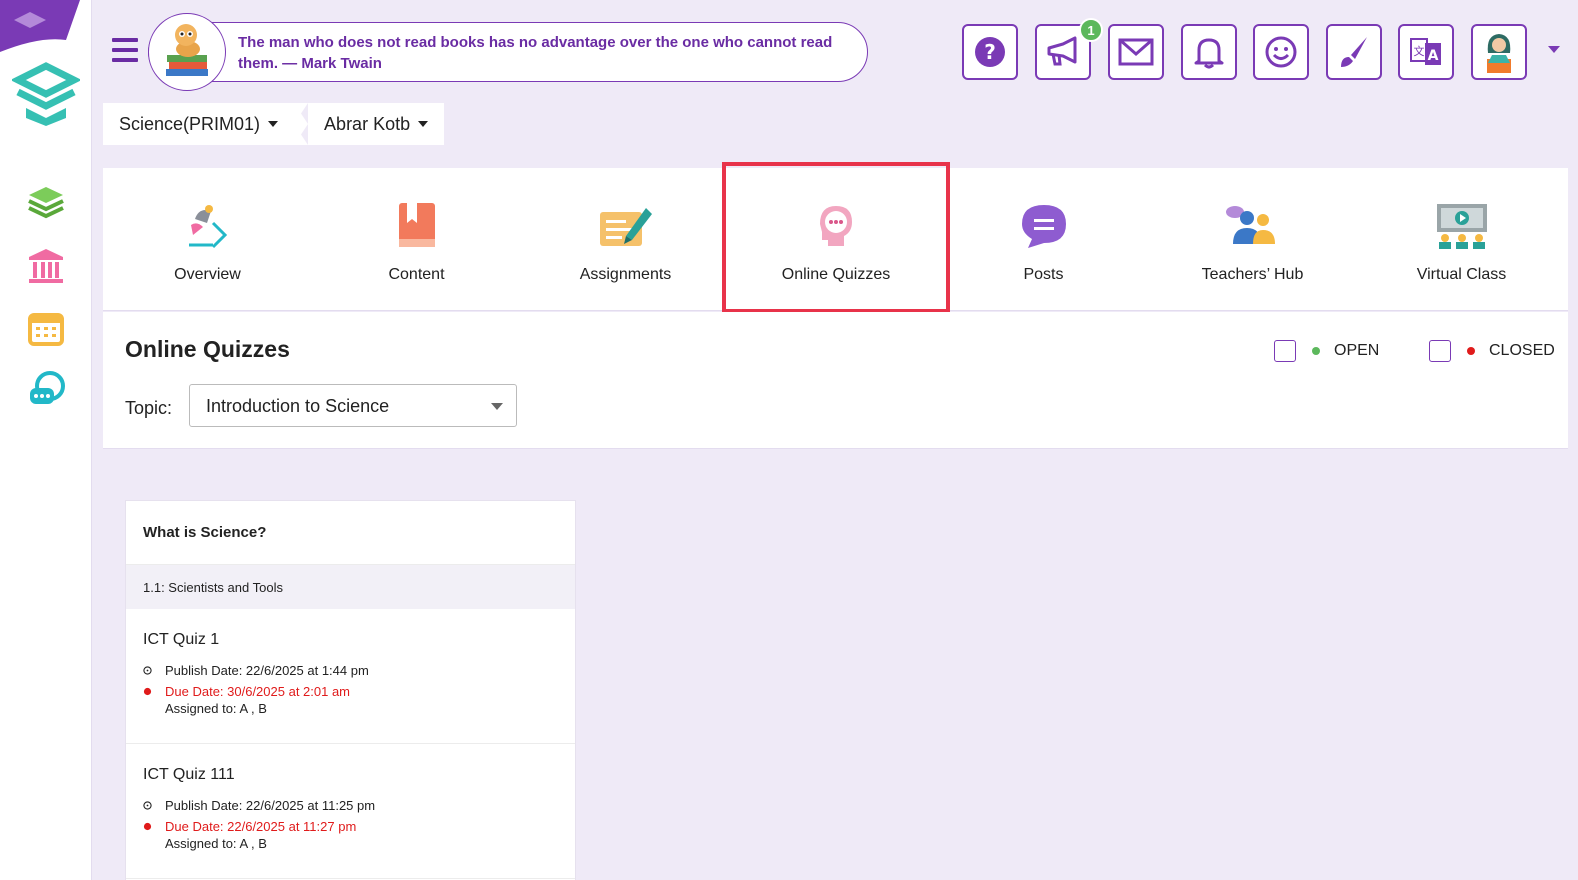 Image resolution: width=1578 pixels, height=880 pixels. Describe the element at coordinates (350, 533) in the screenshot. I see `card-title: What is Science?` at that location.